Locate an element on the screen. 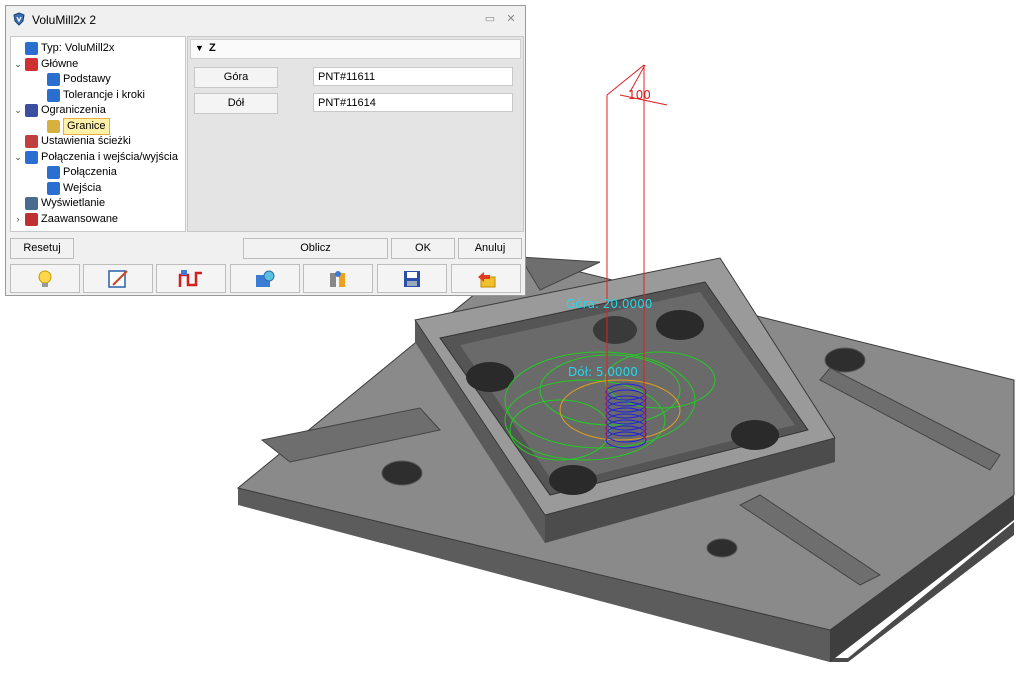 The width and height of the screenshot is (1024, 674). connection-icon is located at coordinates (53, 172).